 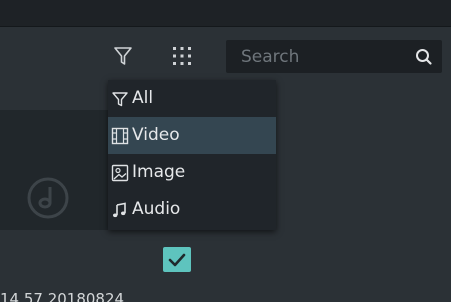 I want to click on film-icon, so click(x=120, y=136).